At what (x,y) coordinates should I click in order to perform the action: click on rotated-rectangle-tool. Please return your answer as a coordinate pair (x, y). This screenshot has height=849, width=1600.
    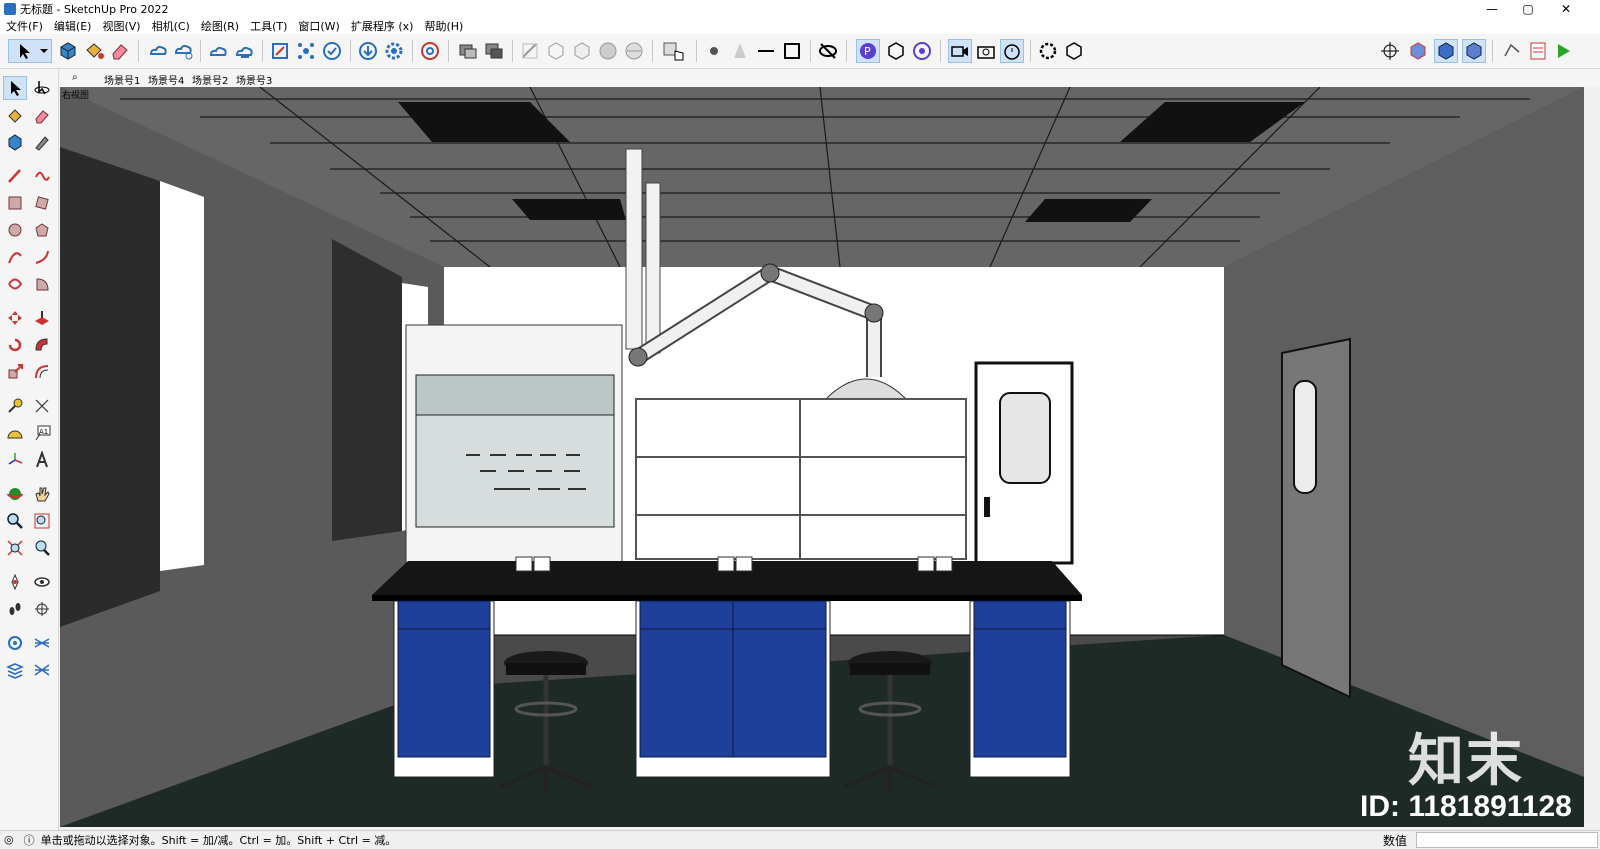
    Looking at the image, I should click on (42, 203).